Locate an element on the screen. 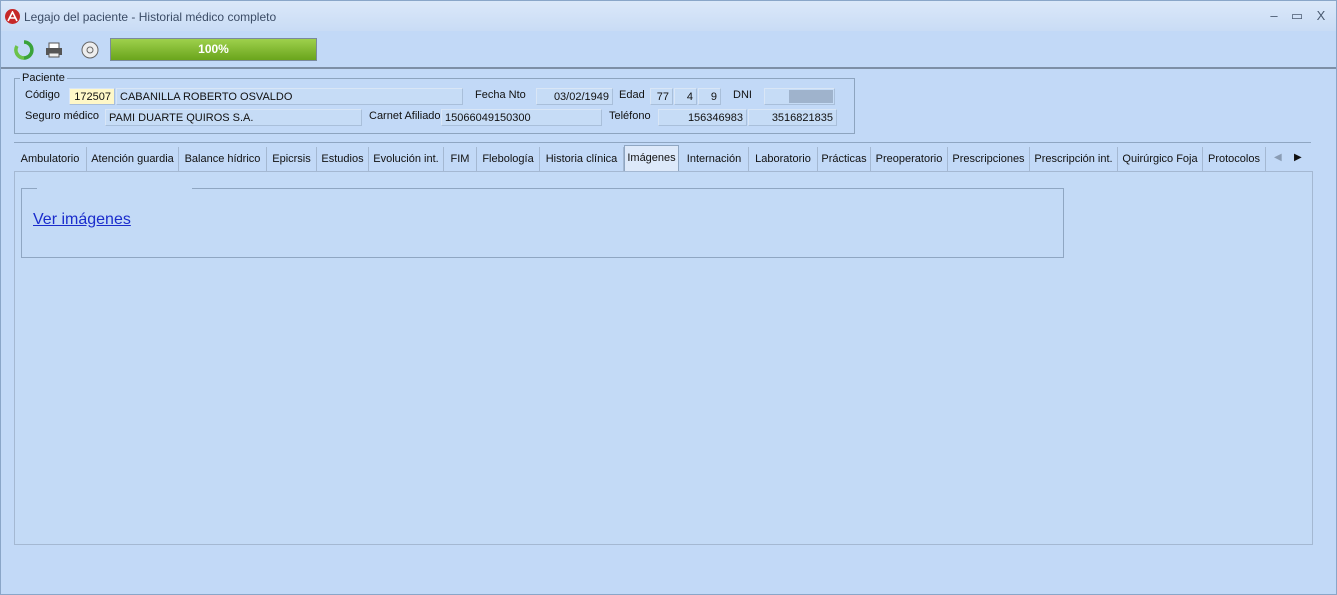 The image size is (1337, 595). fecha-nto-field: 03/02/1949 is located at coordinates (574, 96).